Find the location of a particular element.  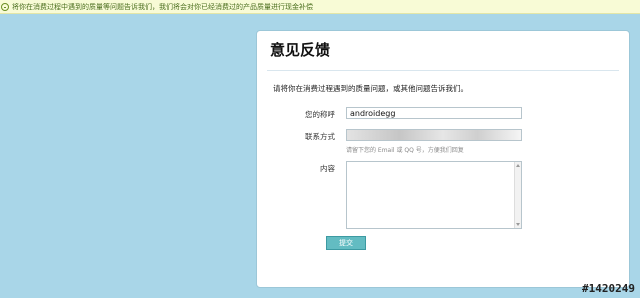

page-title: 意见反馈 is located at coordinates (300, 50).